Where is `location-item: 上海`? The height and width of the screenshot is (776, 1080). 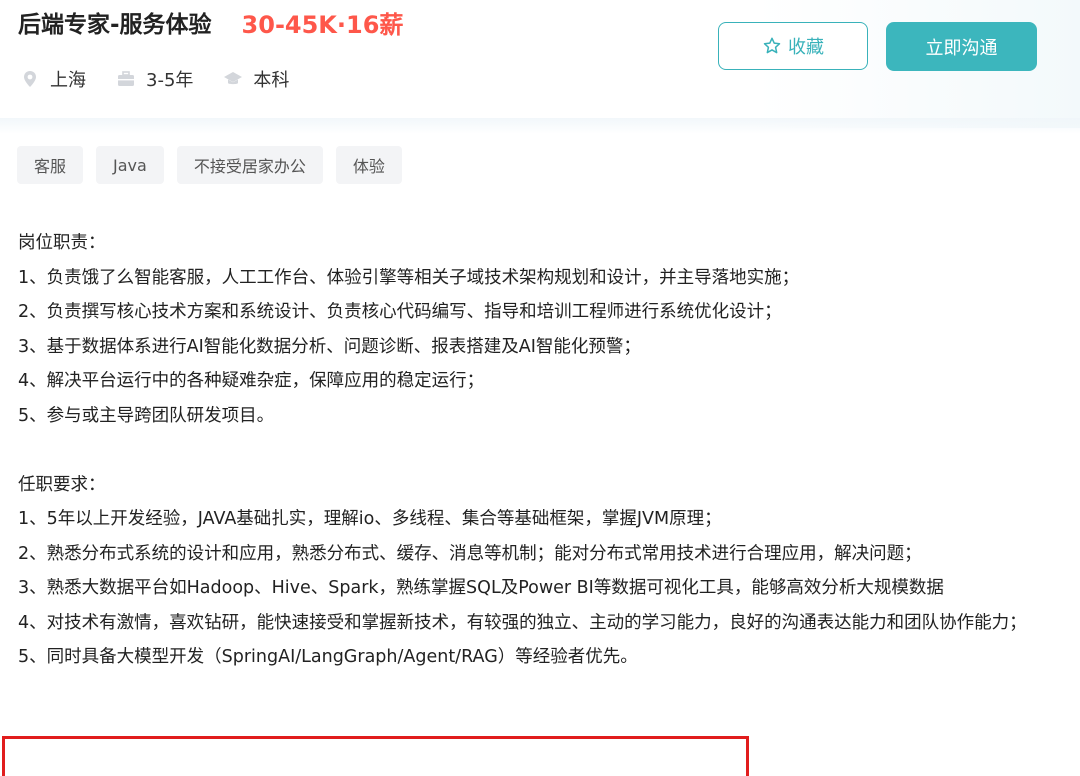 location-item: 上海 is located at coordinates (53, 79).